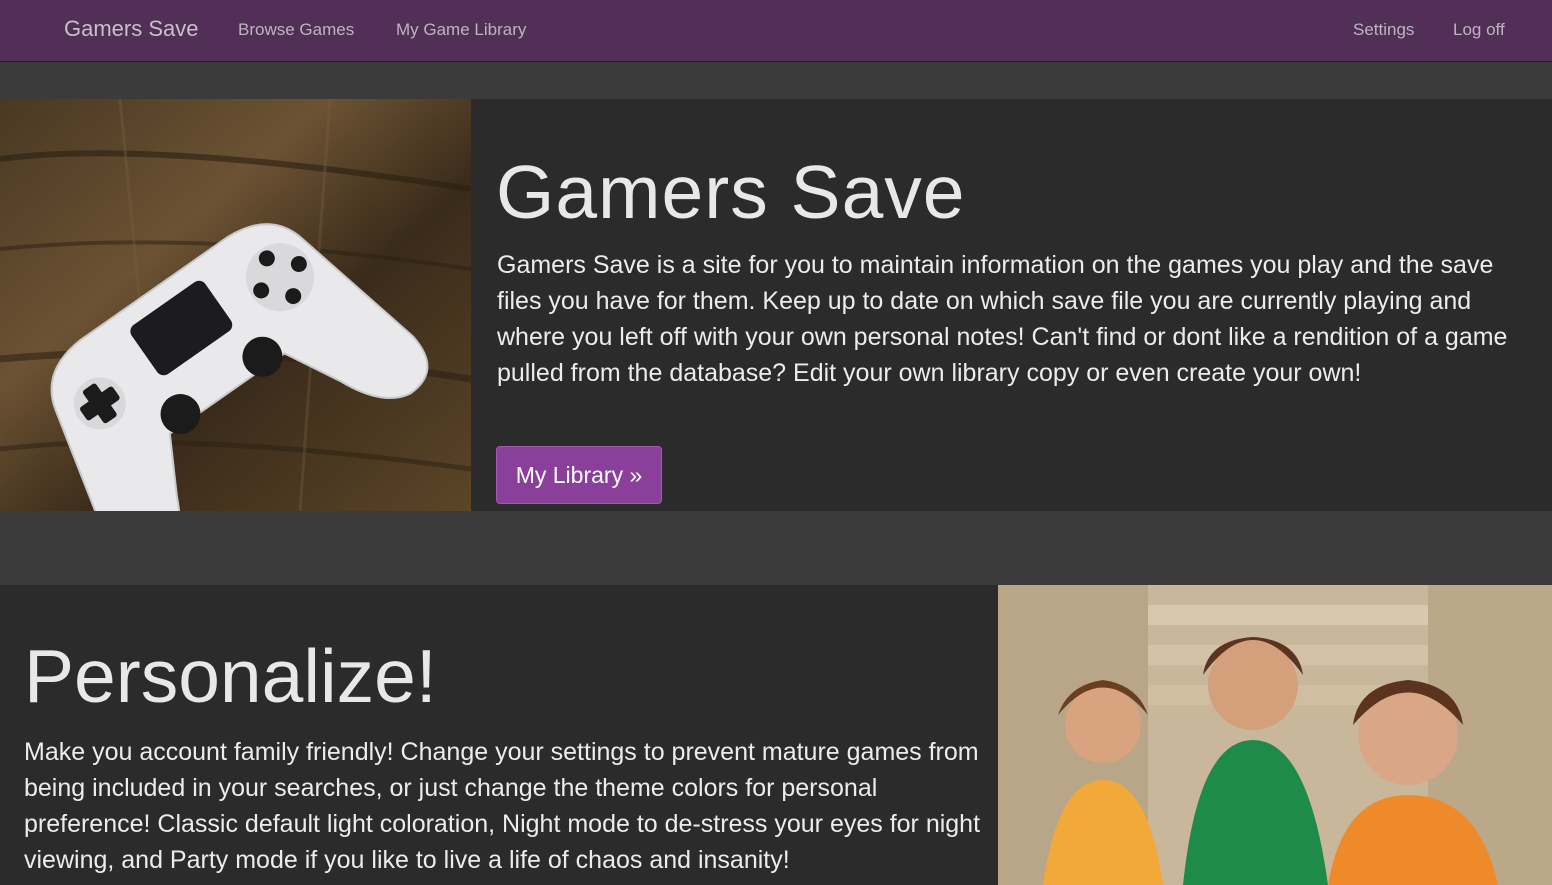  Describe the element at coordinates (461, 30) in the screenshot. I see `nav-my-game-library: My Game Library` at that location.